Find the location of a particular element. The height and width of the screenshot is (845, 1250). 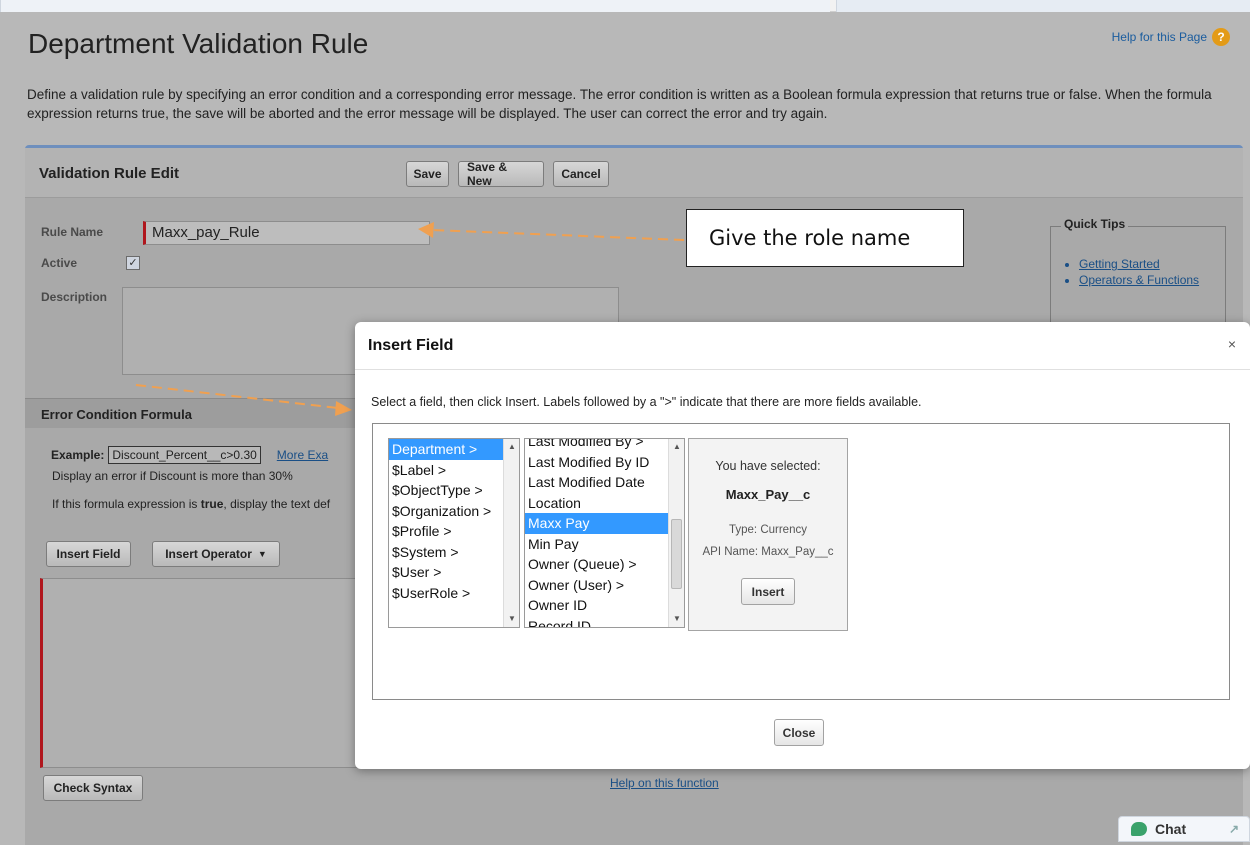

field-list-scrollbar: ▲ ▼ is located at coordinates (676, 533).